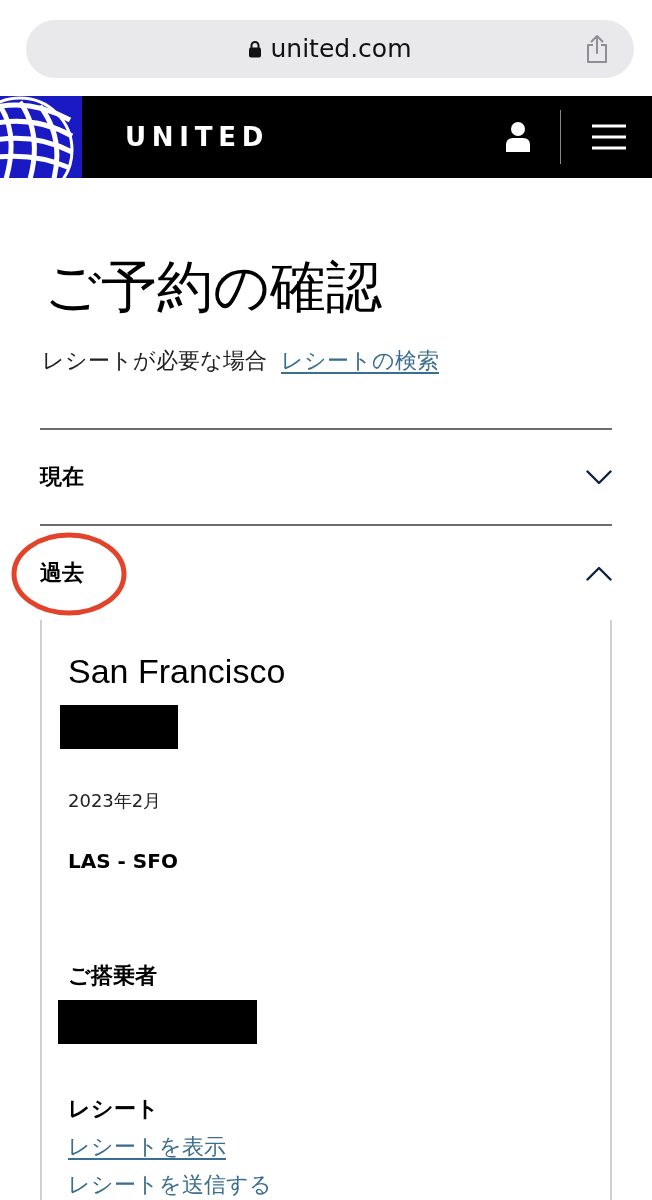  What do you see at coordinates (177, 671) in the screenshot?
I see `destination-city: San Francisco` at bounding box center [177, 671].